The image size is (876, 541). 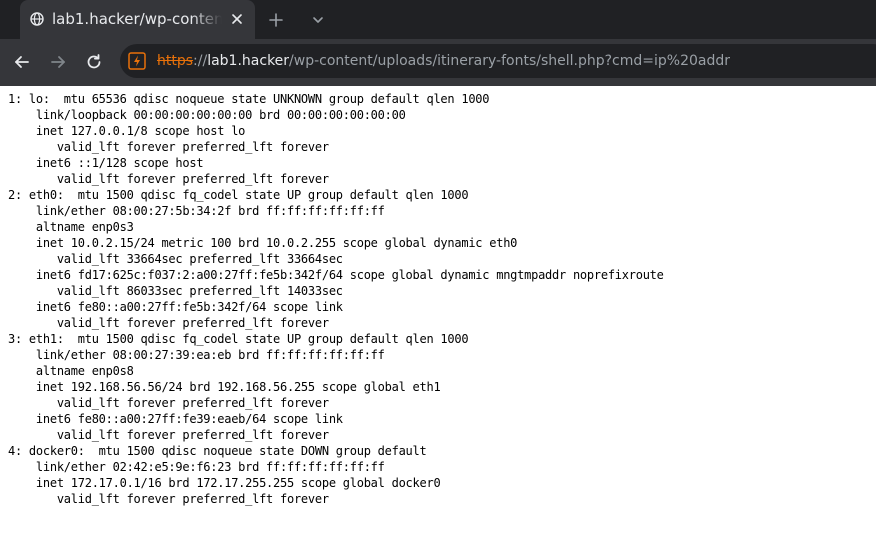 I want to click on reload-icon, so click(x=94, y=62).